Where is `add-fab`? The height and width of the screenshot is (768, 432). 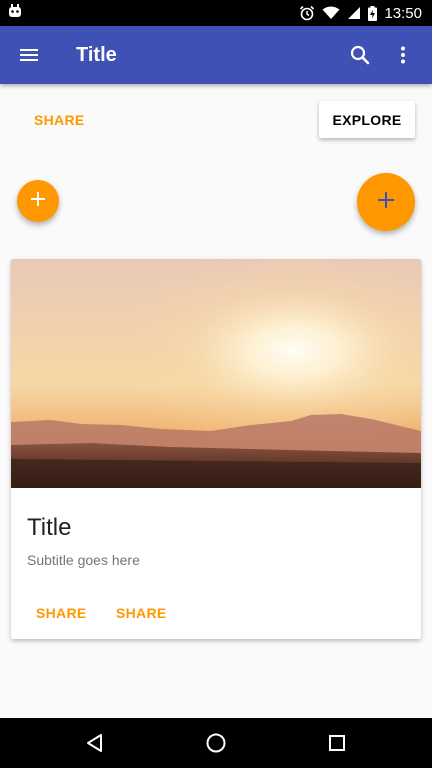 add-fab is located at coordinates (386, 202).